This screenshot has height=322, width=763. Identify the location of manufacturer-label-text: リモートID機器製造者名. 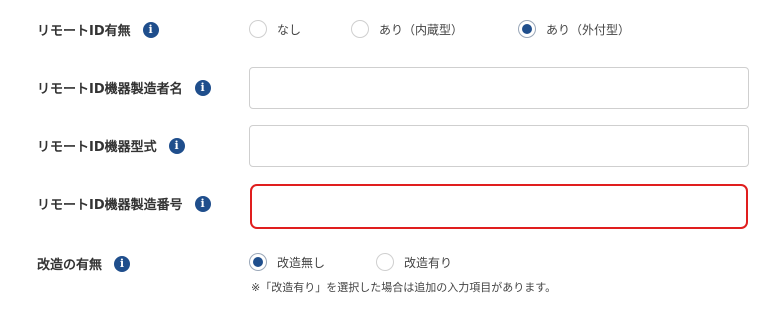
(110, 89).